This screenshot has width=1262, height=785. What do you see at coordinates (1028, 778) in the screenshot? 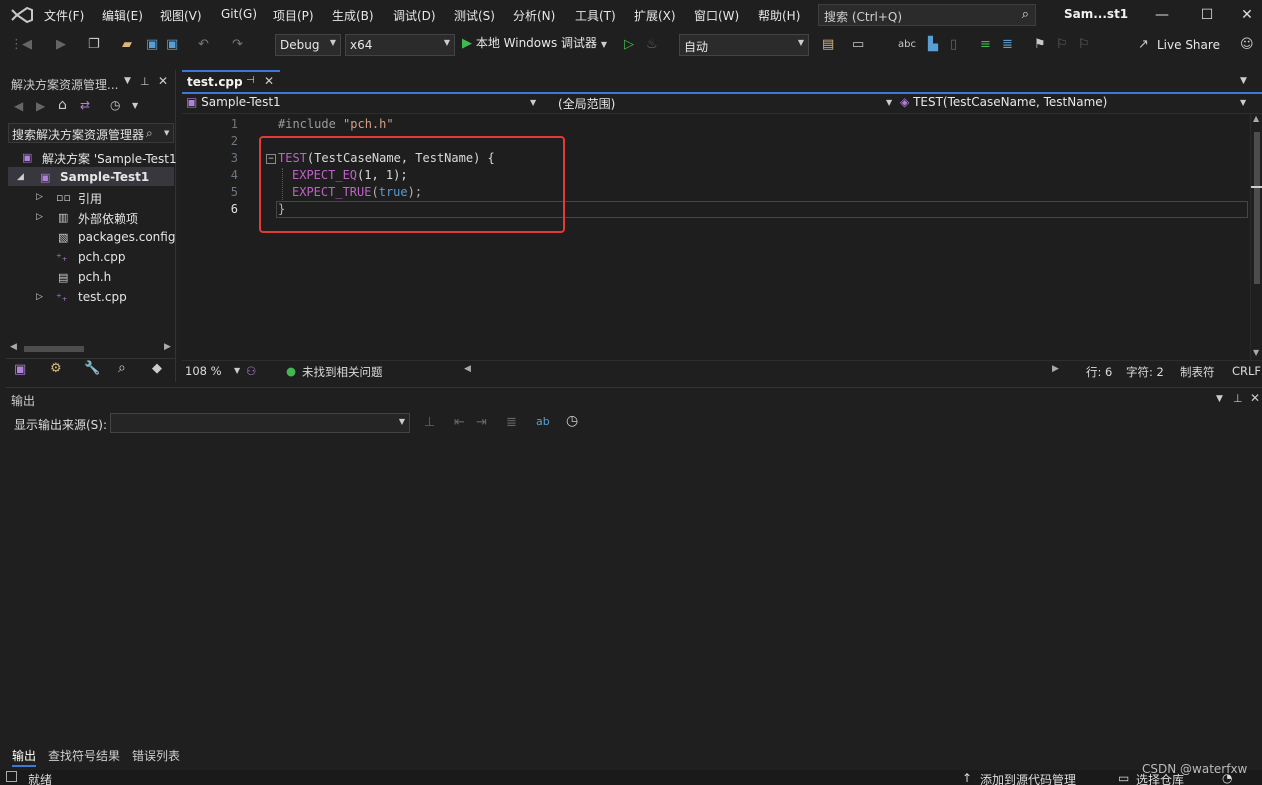
I see `add-to-source-control: 添加到源代码管理` at bounding box center [1028, 778].